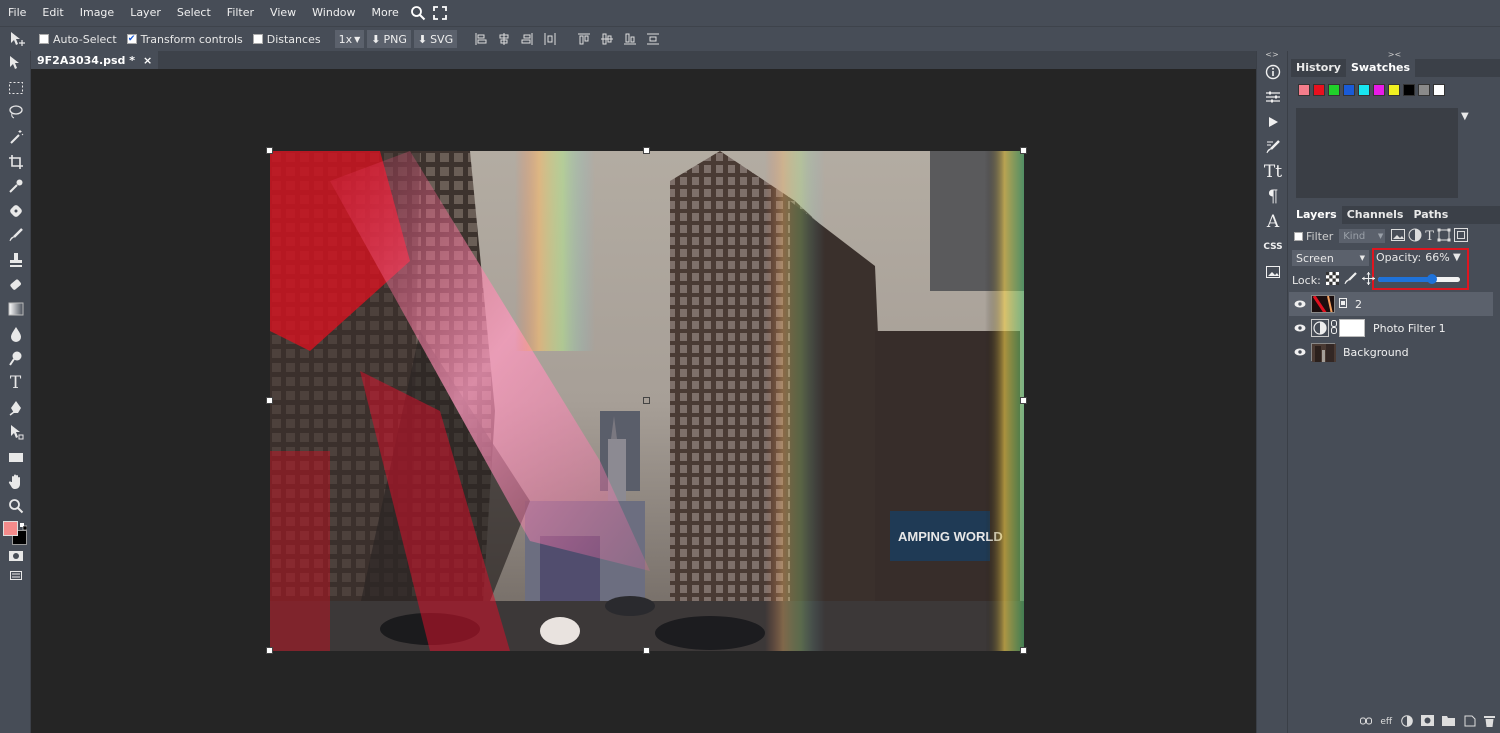 This screenshot has height=733, width=1500. What do you see at coordinates (550, 39) in the screenshot?
I see `distribute-h-icon` at bounding box center [550, 39].